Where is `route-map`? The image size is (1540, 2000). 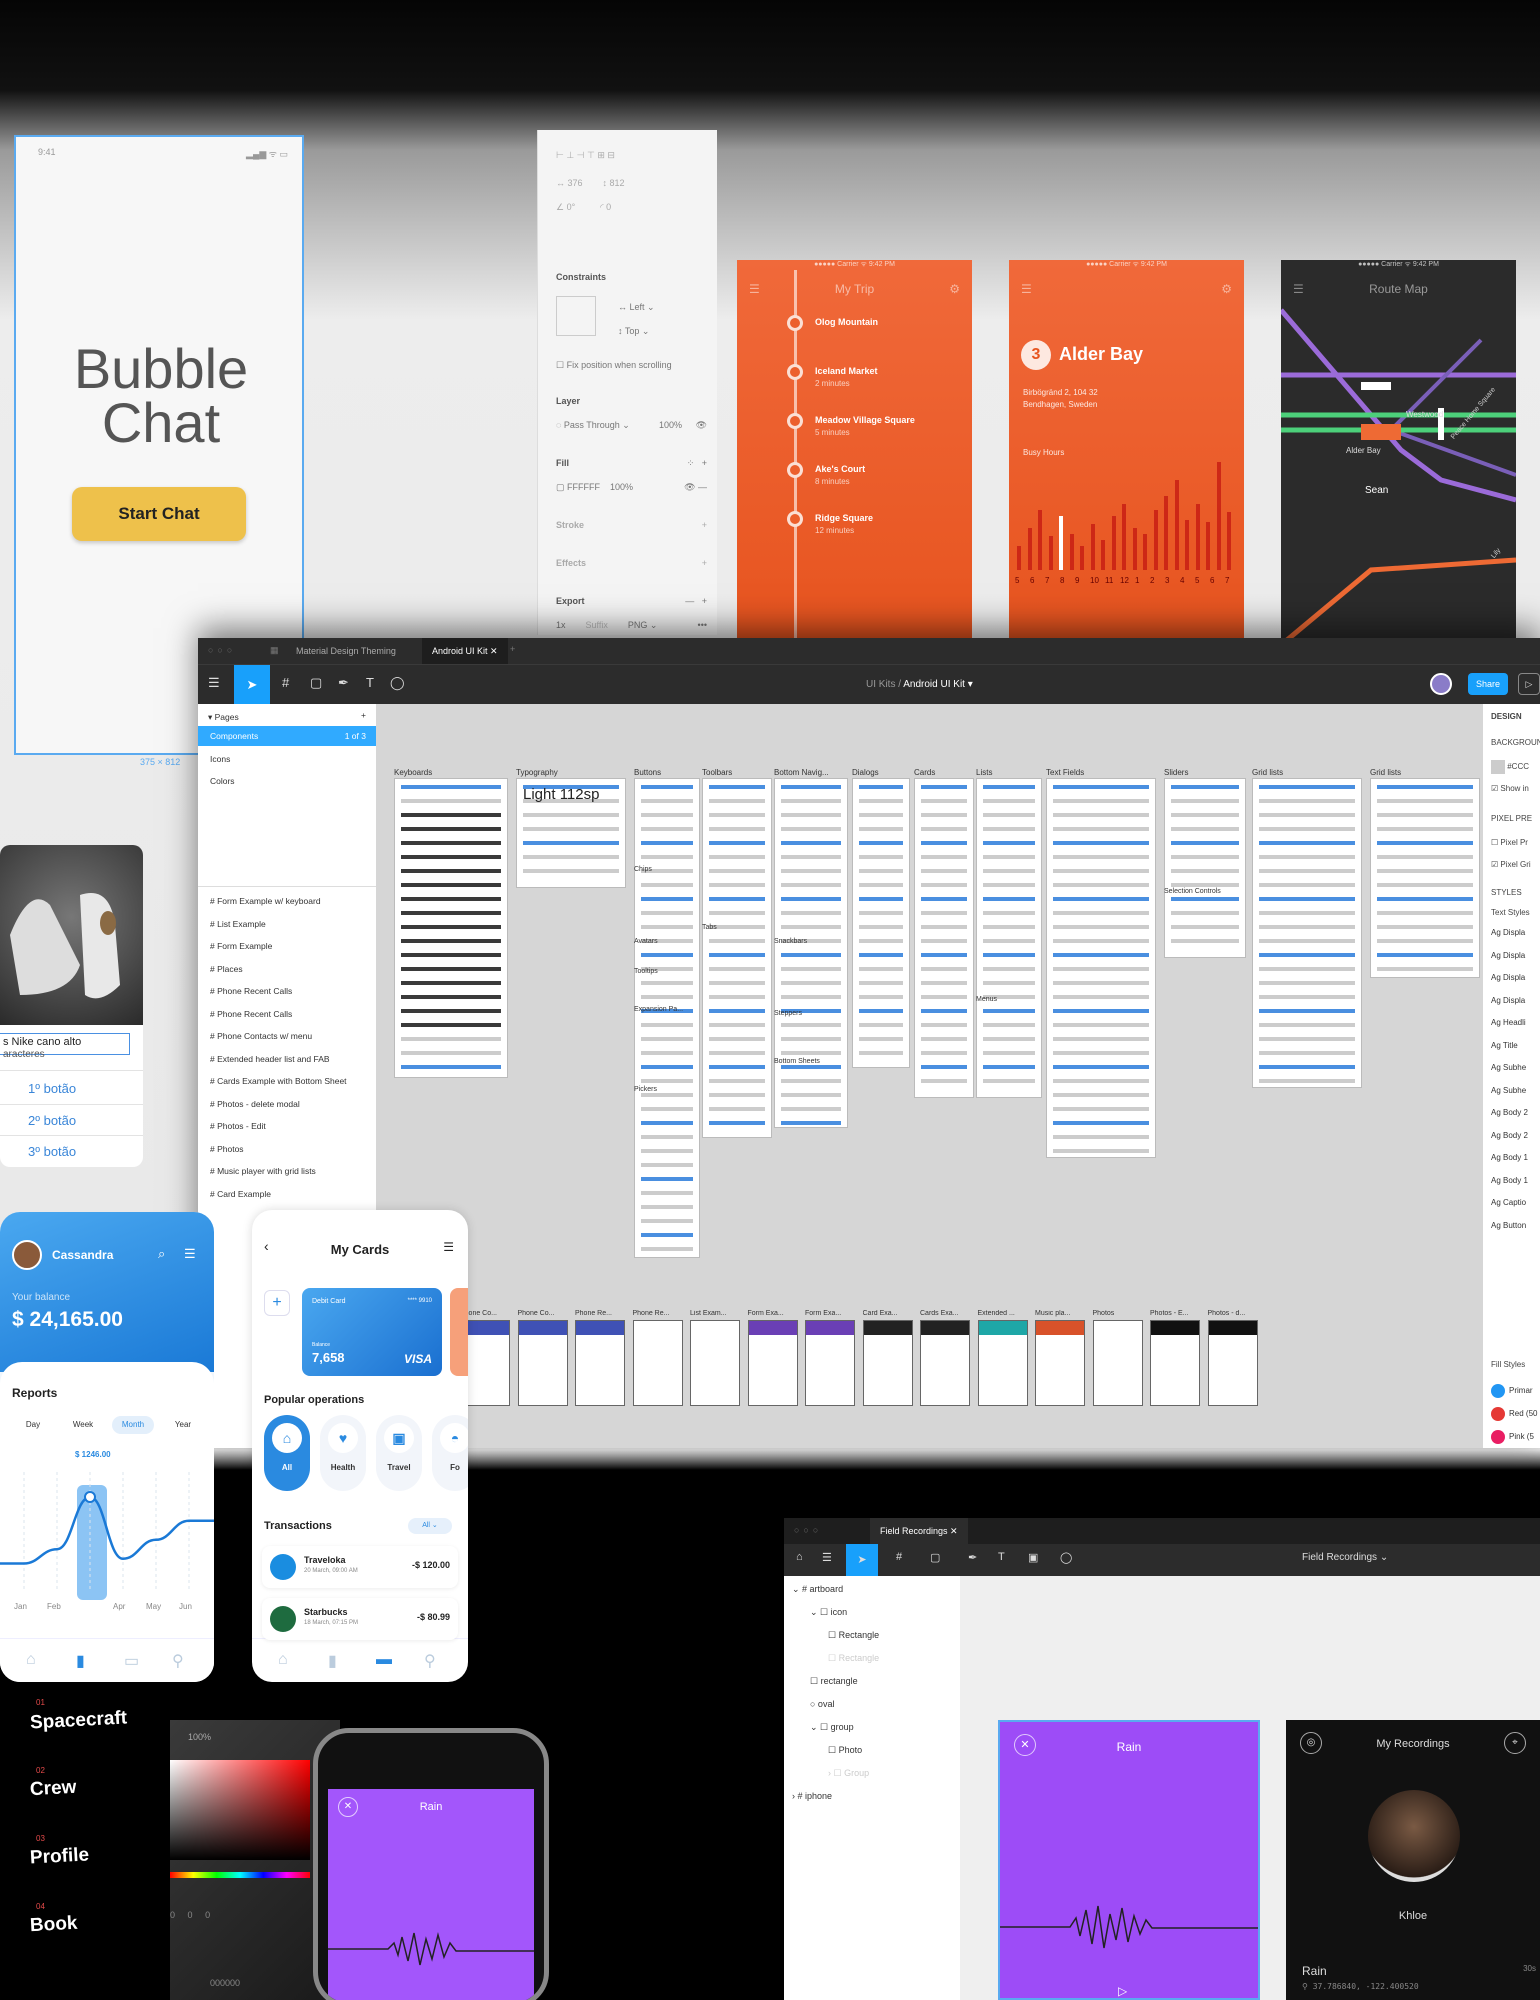 route-map is located at coordinates (1398, 470).